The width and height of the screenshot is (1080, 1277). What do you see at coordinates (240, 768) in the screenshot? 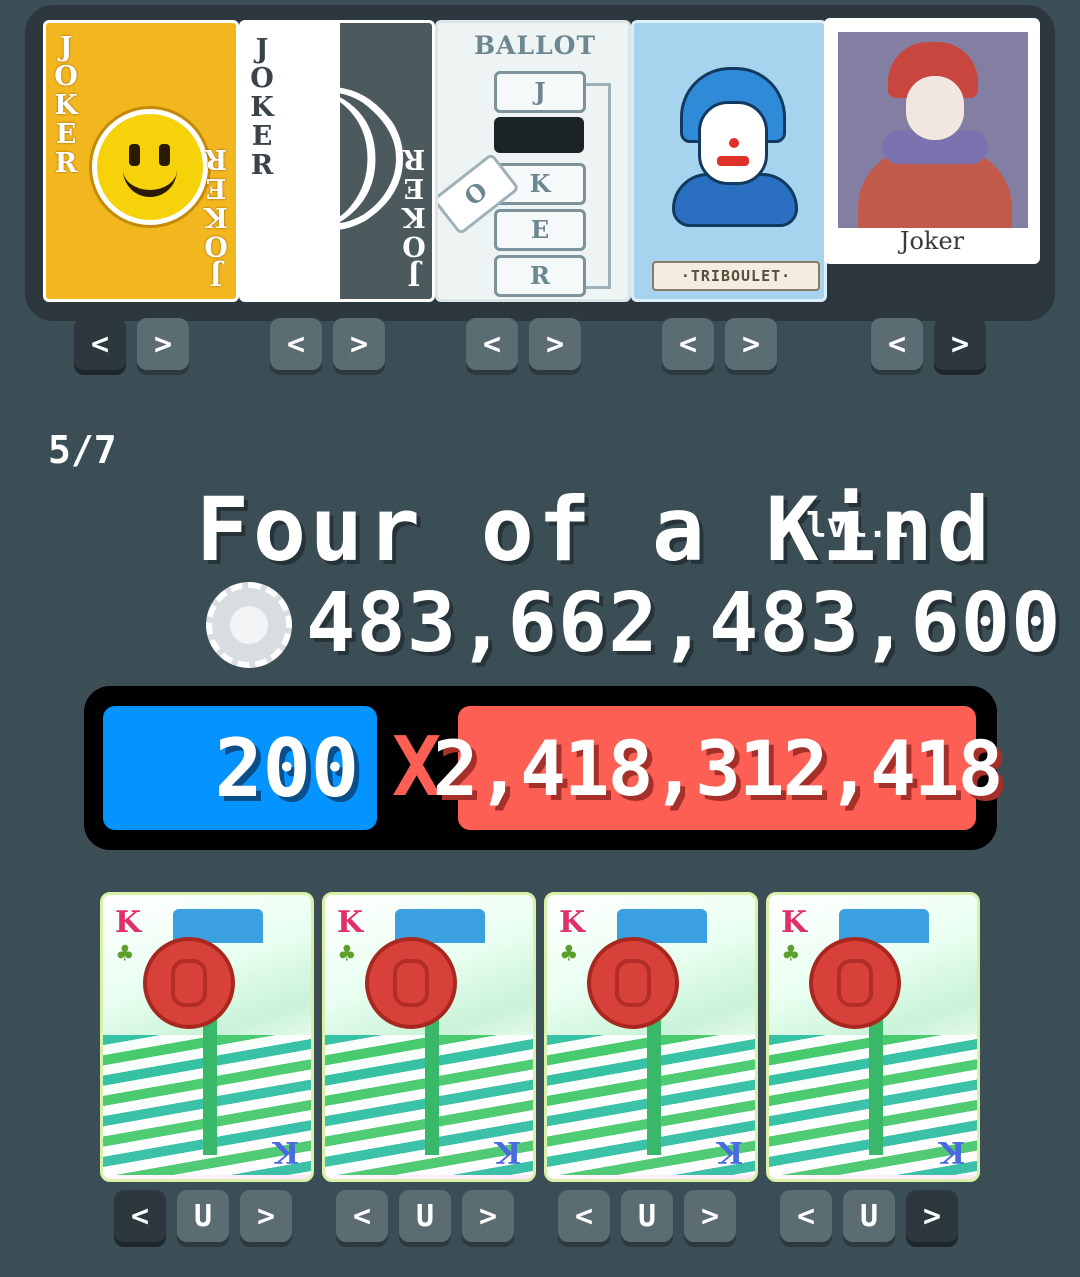
I see `chips-value: 200` at bounding box center [240, 768].